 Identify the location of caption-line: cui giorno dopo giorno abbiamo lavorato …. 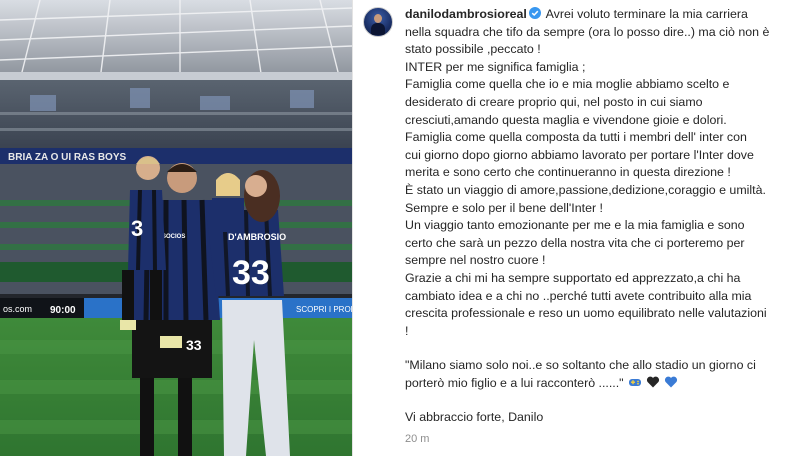
(579, 154).